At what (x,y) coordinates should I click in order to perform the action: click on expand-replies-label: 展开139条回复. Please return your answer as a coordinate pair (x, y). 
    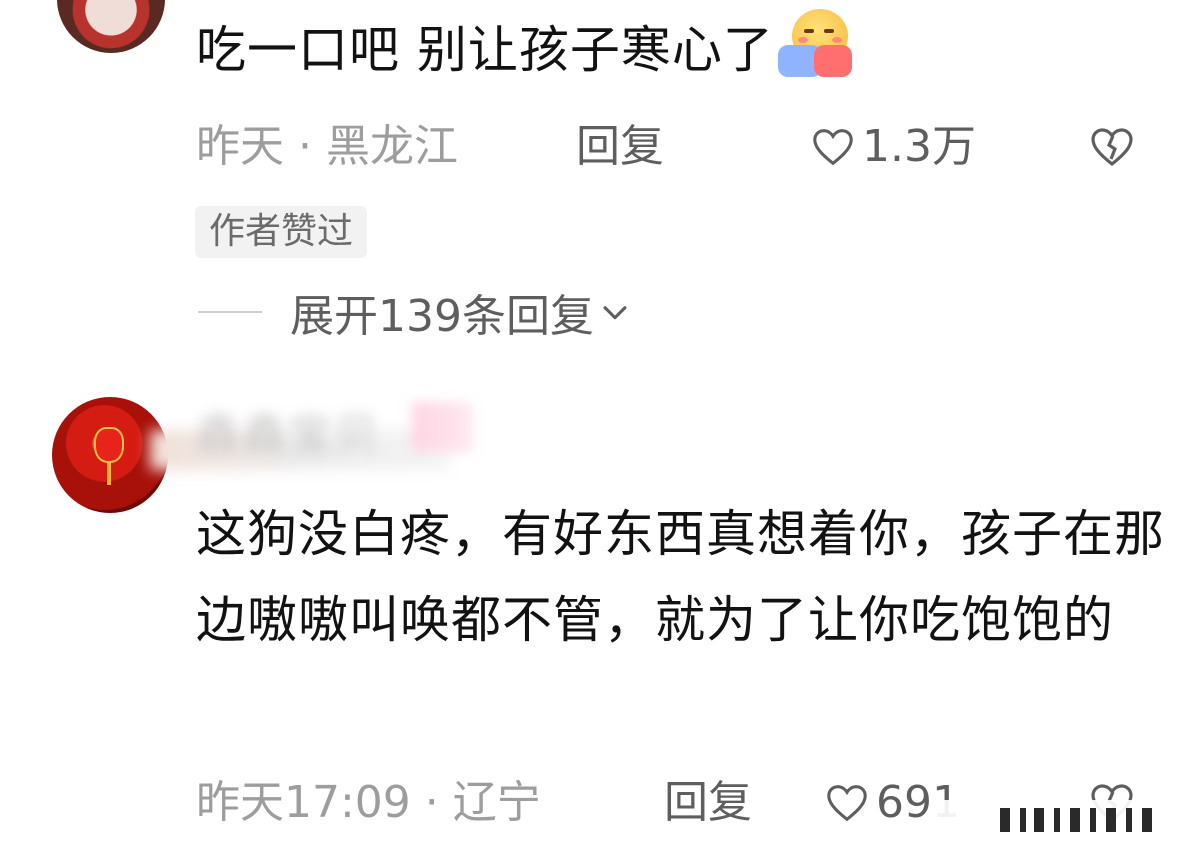
    Looking at the image, I should click on (442, 316).